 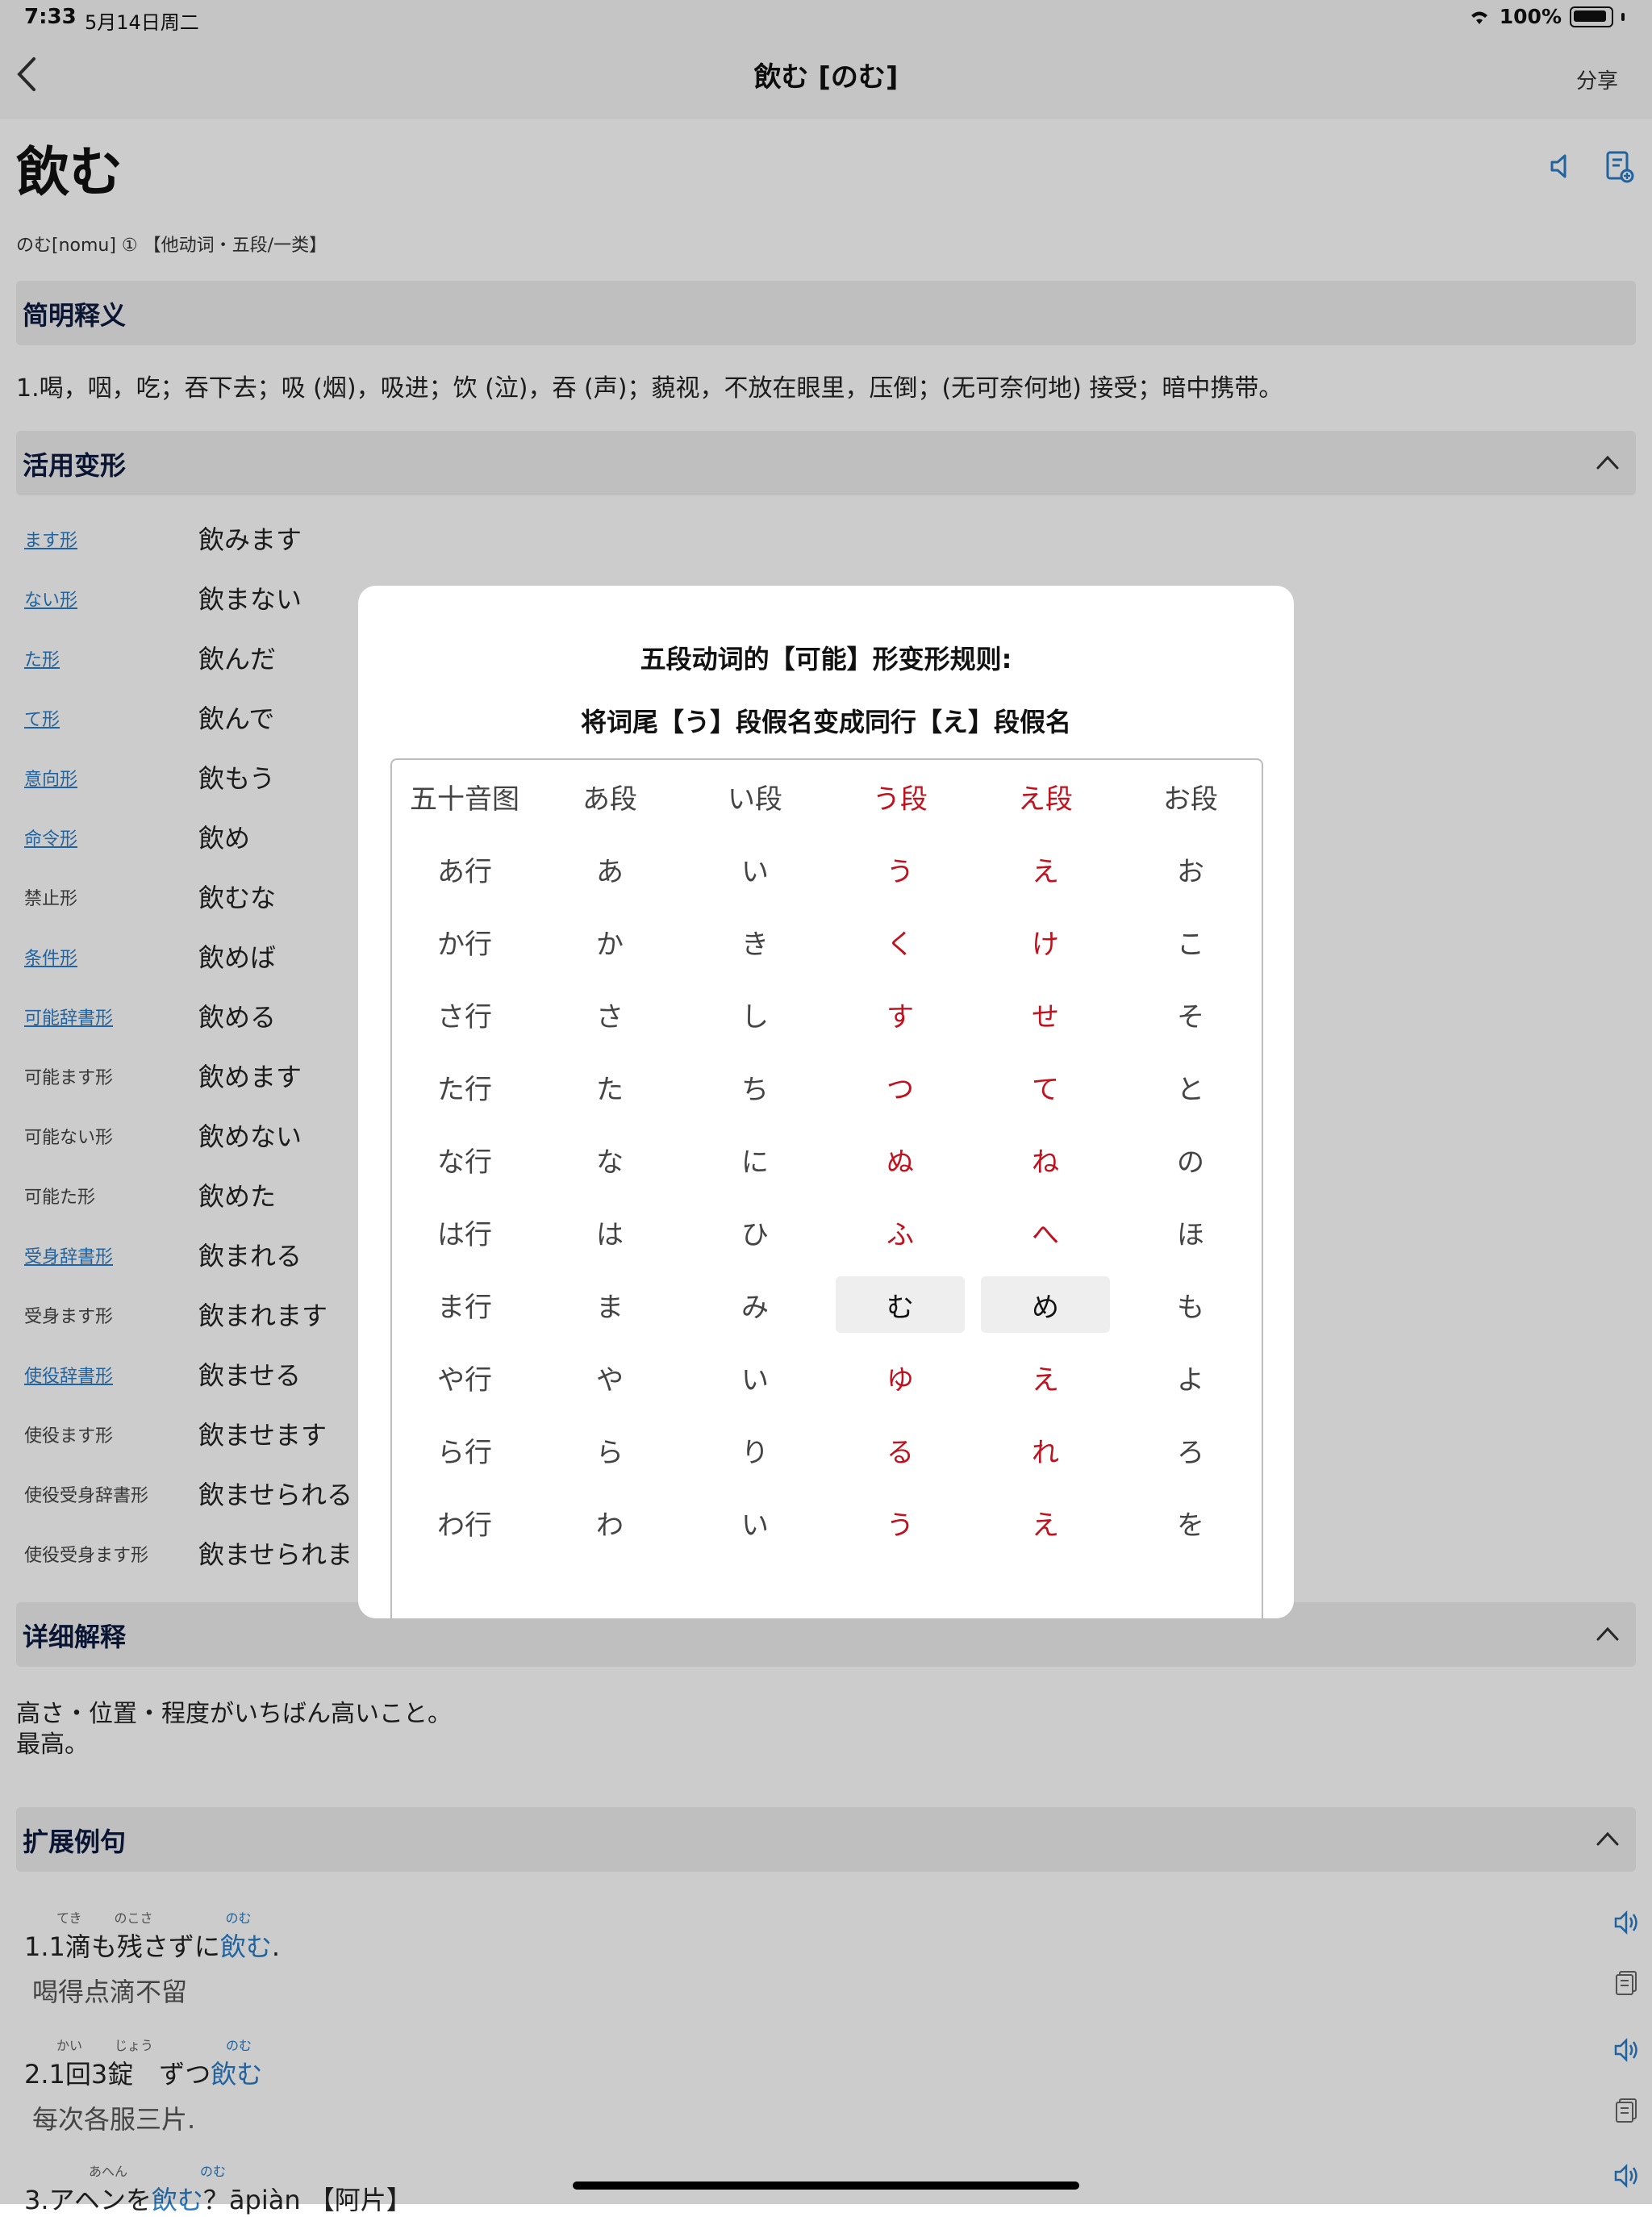 What do you see at coordinates (610, 1163) in the screenshot?
I see `kana-cell: な` at bounding box center [610, 1163].